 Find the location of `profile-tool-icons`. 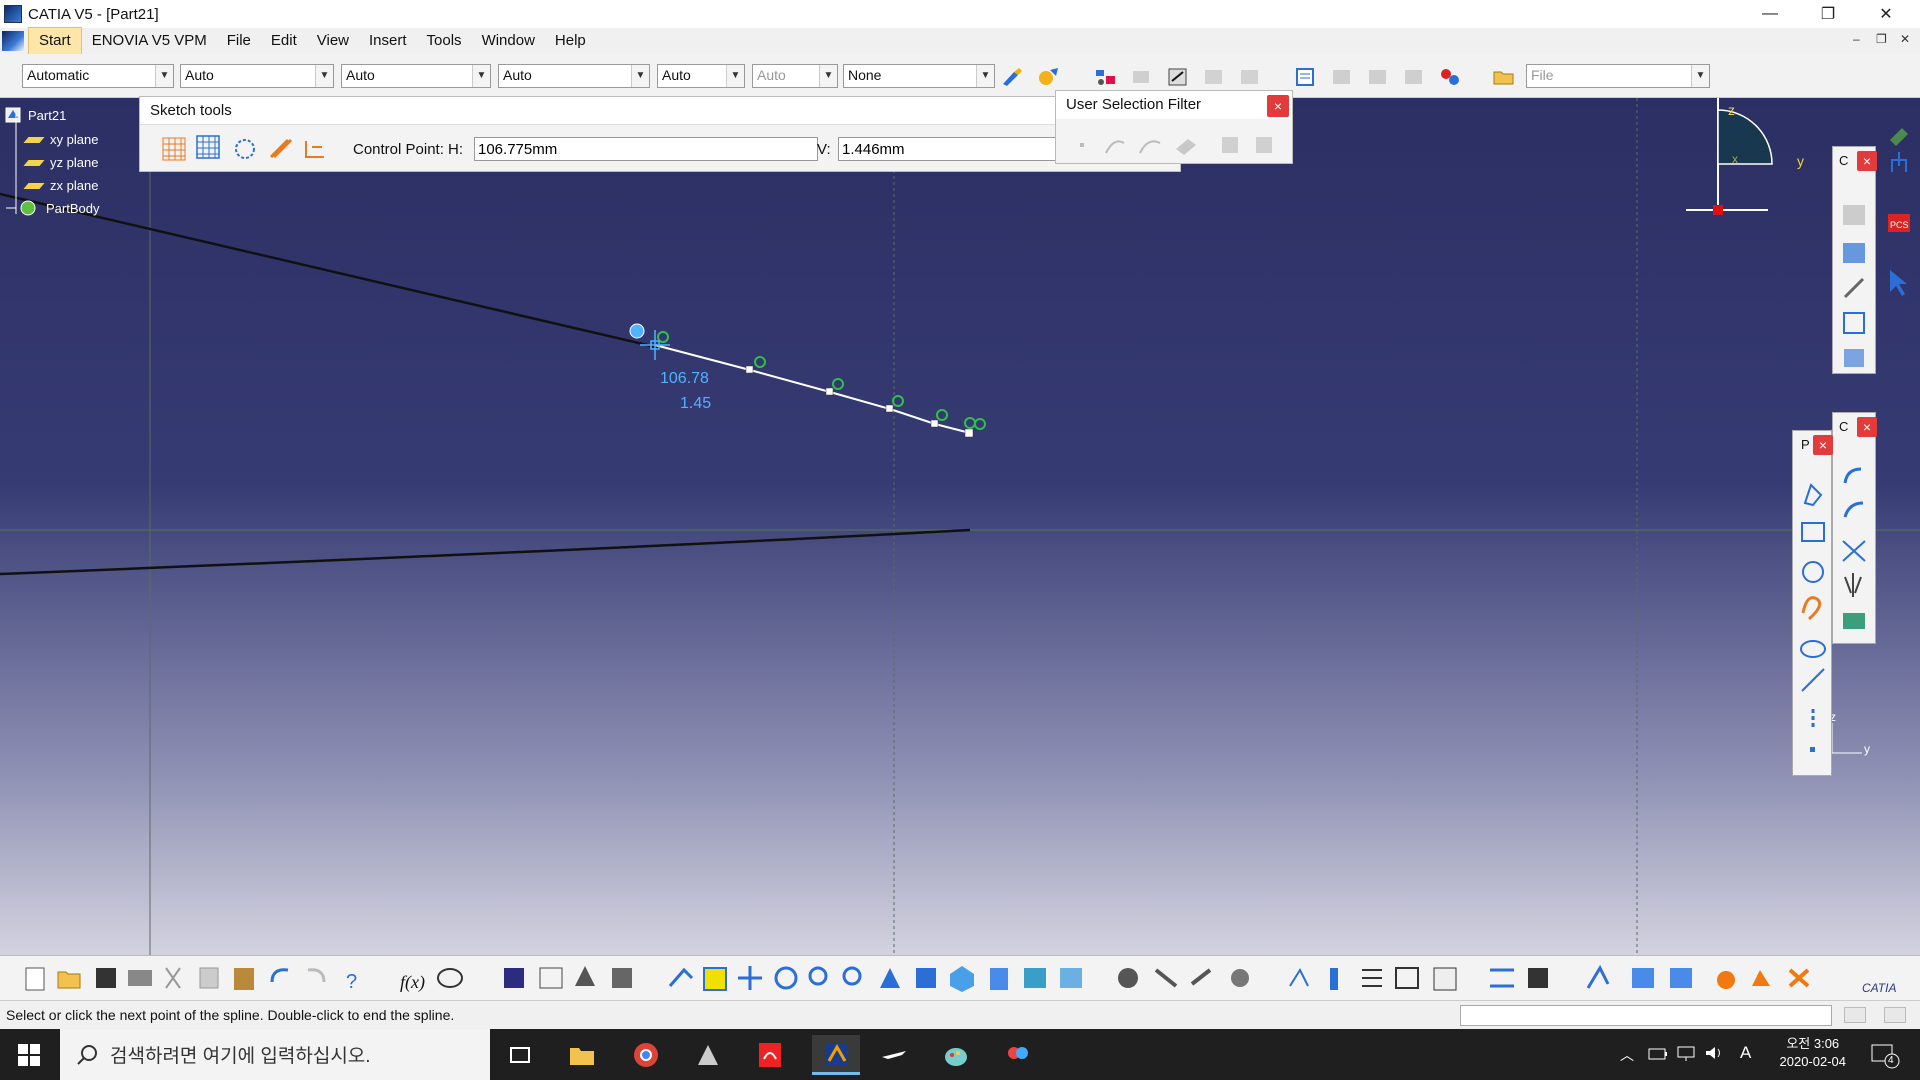

profile-tool-icons is located at coordinates (1813, 626).